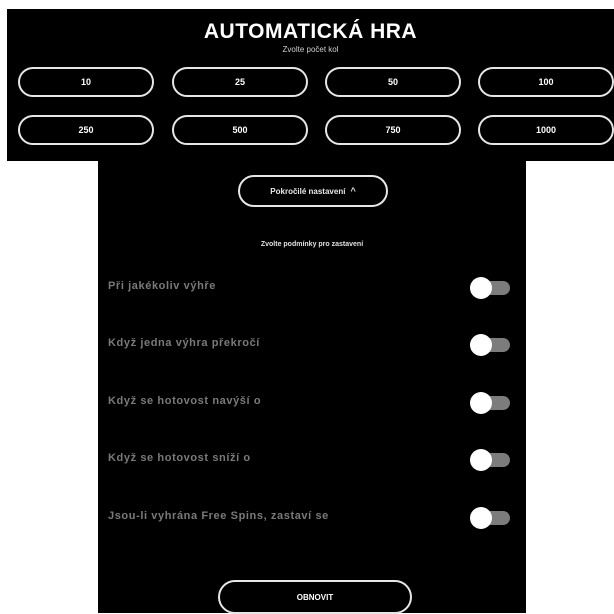 This screenshot has height=614, width=614. I want to click on rounds-option-label: 50, so click(392, 82).